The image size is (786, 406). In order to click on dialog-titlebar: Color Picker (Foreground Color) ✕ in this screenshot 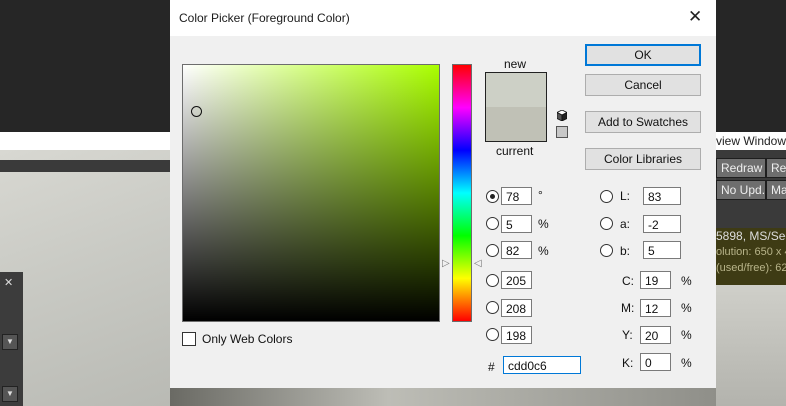, I will do `click(443, 18)`.